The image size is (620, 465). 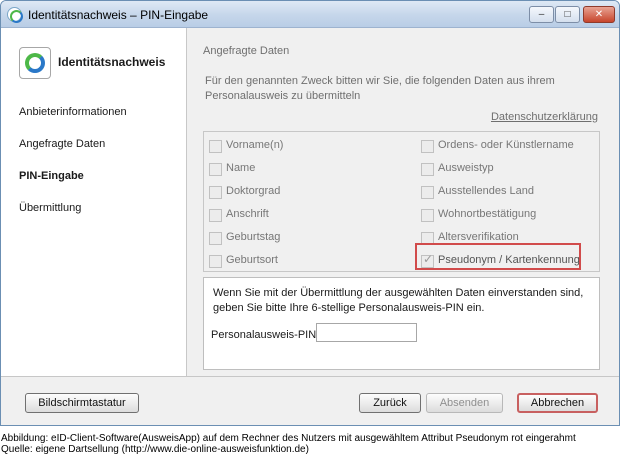 What do you see at coordinates (466, 168) in the screenshot?
I see `attribute-label: Ausweistyp` at bounding box center [466, 168].